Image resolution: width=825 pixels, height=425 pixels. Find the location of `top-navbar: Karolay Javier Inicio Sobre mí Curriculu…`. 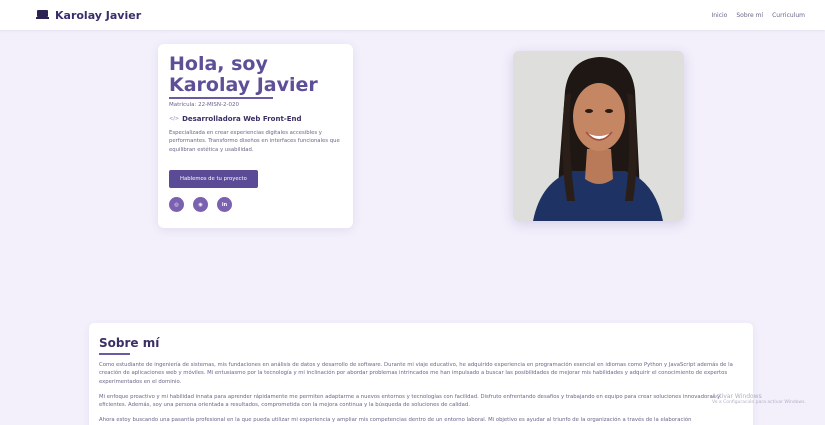

top-navbar: Karolay Javier Inicio Sobre mí Curriculu… is located at coordinates (412, 15).